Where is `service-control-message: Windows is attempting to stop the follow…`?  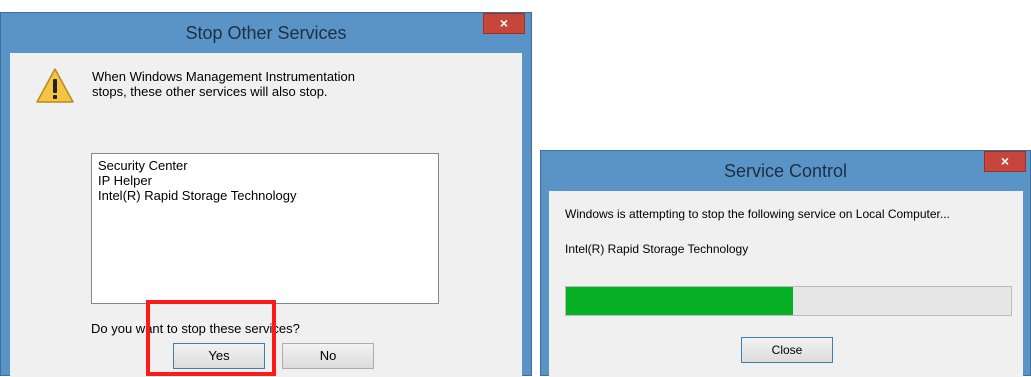
service-control-message: Windows is attempting to stop the follow… is located at coordinates (757, 214).